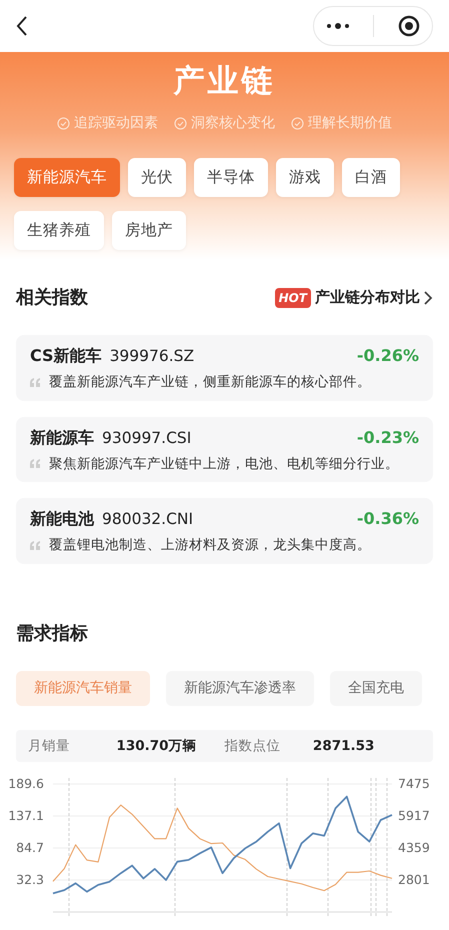 The height and width of the screenshot is (930, 449). Describe the element at coordinates (231, 177) in the screenshot. I see `category-chip: 半导体` at that location.